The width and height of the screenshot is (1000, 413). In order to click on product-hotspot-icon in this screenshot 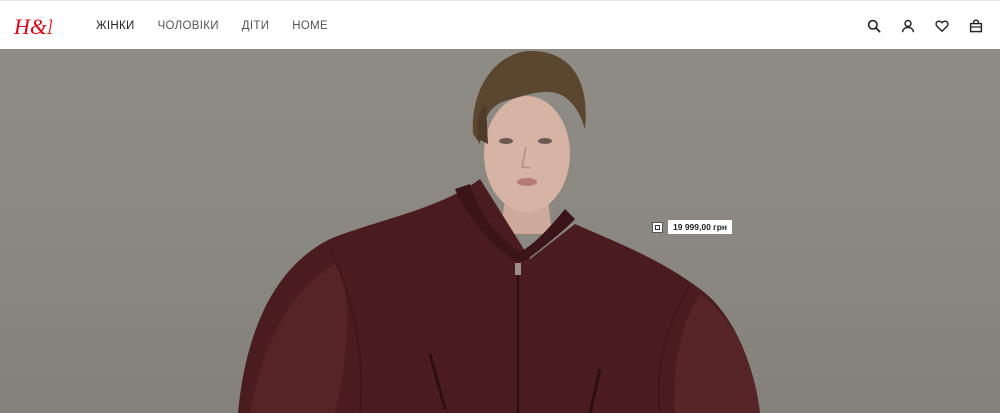, I will do `click(657, 227)`.